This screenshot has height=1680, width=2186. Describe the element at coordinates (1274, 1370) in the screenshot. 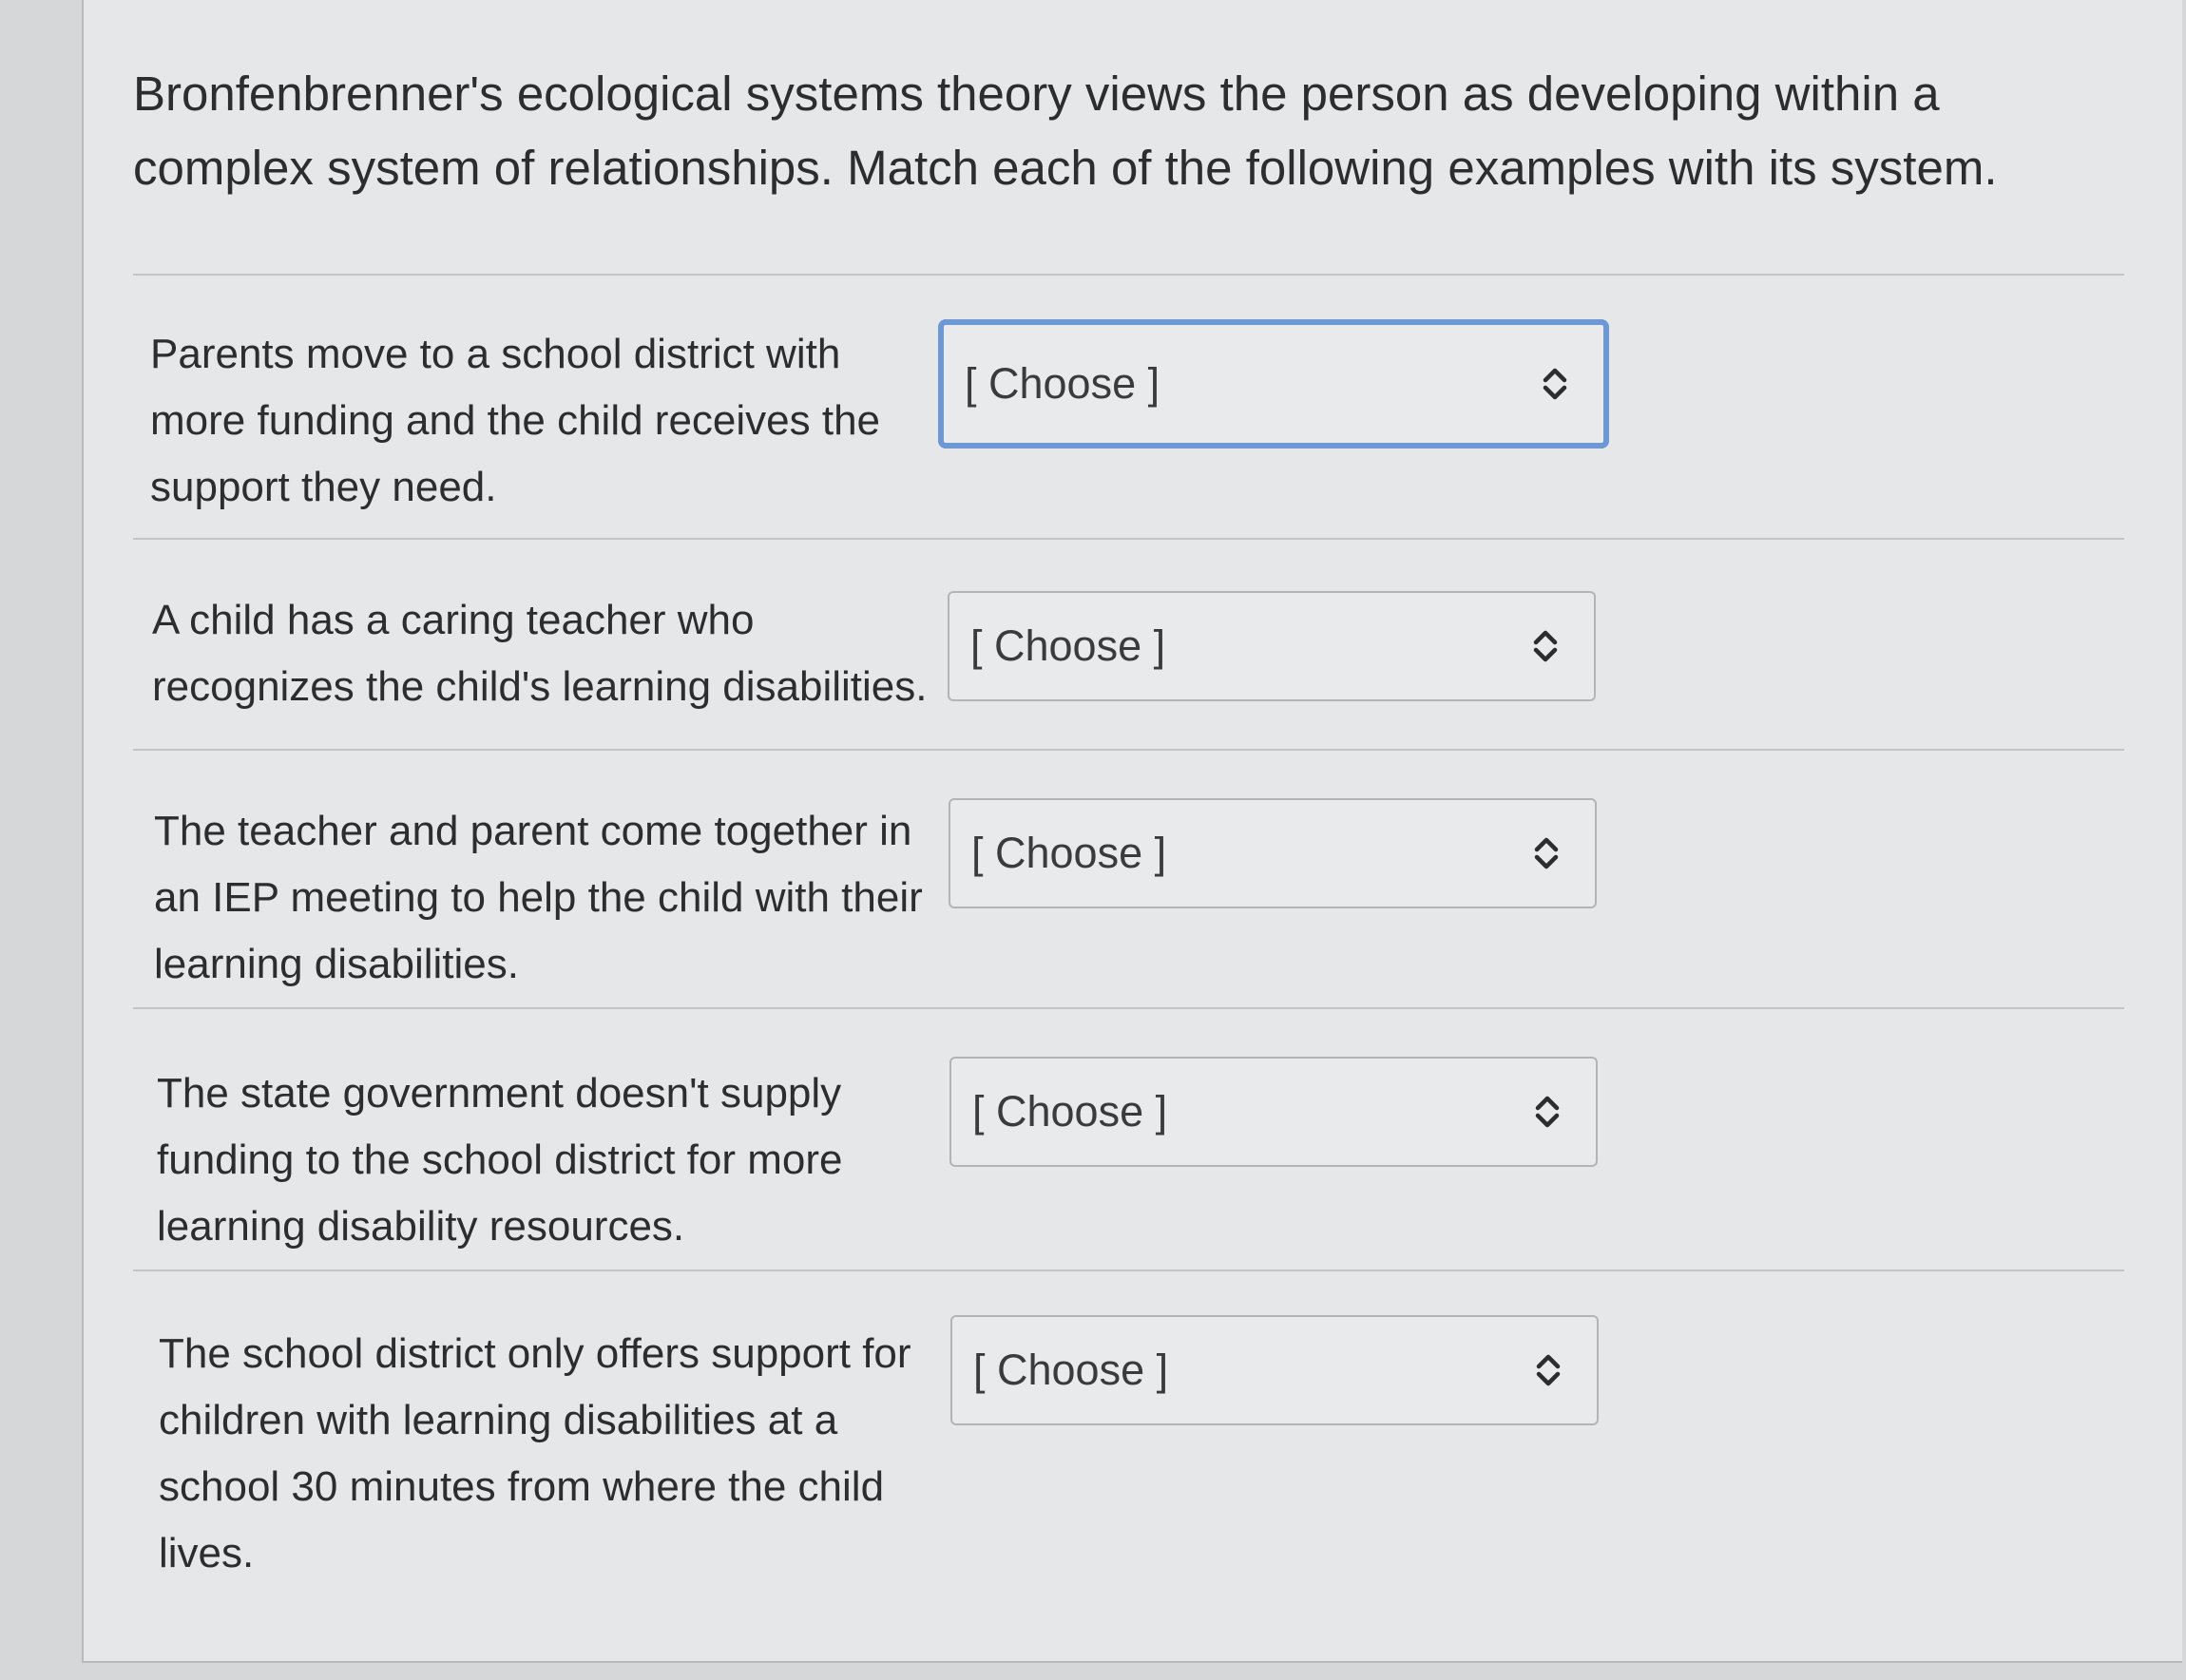

I see `item-5-select: [ Choose ]` at that location.